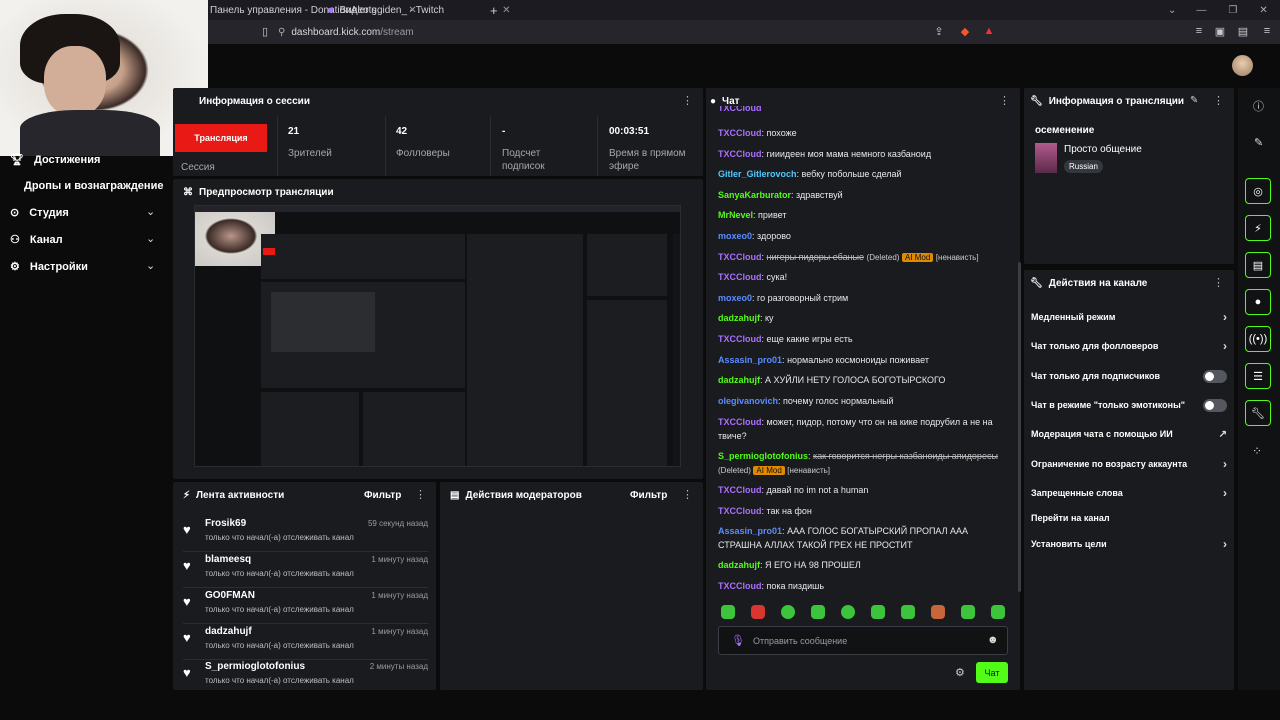 This screenshot has width=1280, height=720. What do you see at coordinates (1019, 427) in the screenshot?
I see `chat-scrollbar` at bounding box center [1019, 427].